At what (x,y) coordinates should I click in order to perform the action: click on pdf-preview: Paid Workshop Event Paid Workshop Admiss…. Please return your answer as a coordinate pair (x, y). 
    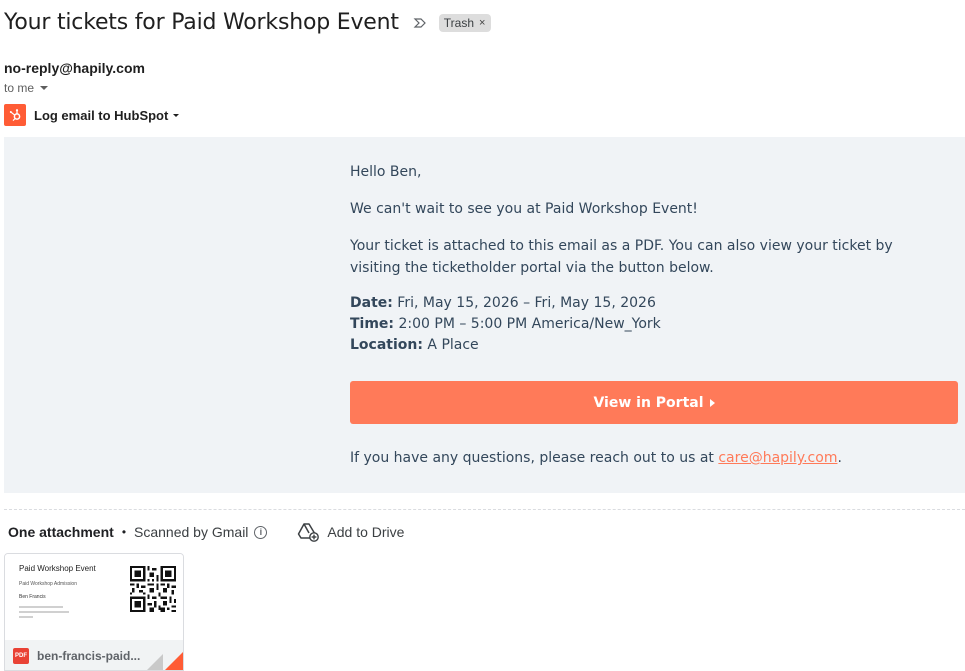
    Looking at the image, I should click on (94, 597).